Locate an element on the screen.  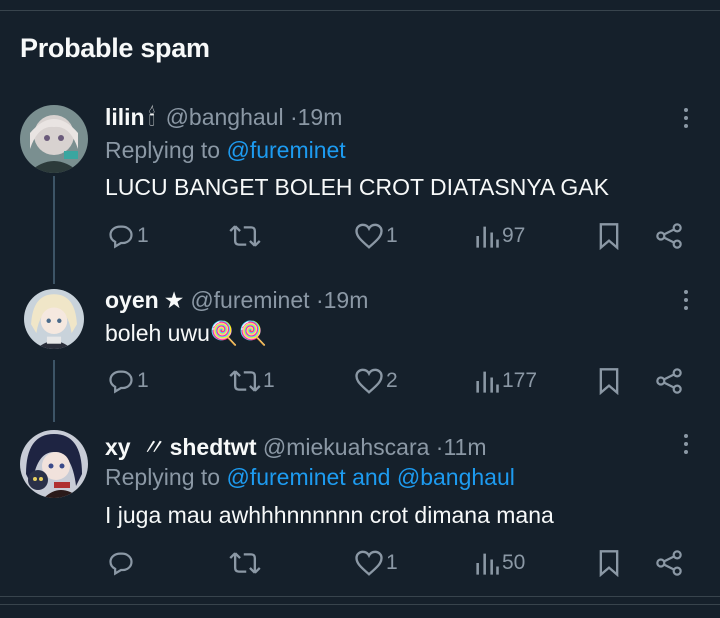
views-button: 50 is located at coordinates (499, 563).